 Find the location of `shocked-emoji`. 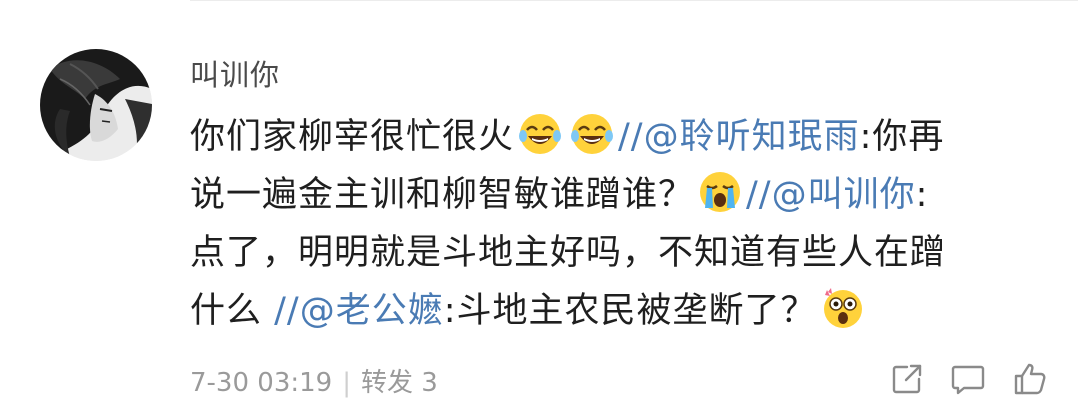

shocked-emoji is located at coordinates (843, 308).